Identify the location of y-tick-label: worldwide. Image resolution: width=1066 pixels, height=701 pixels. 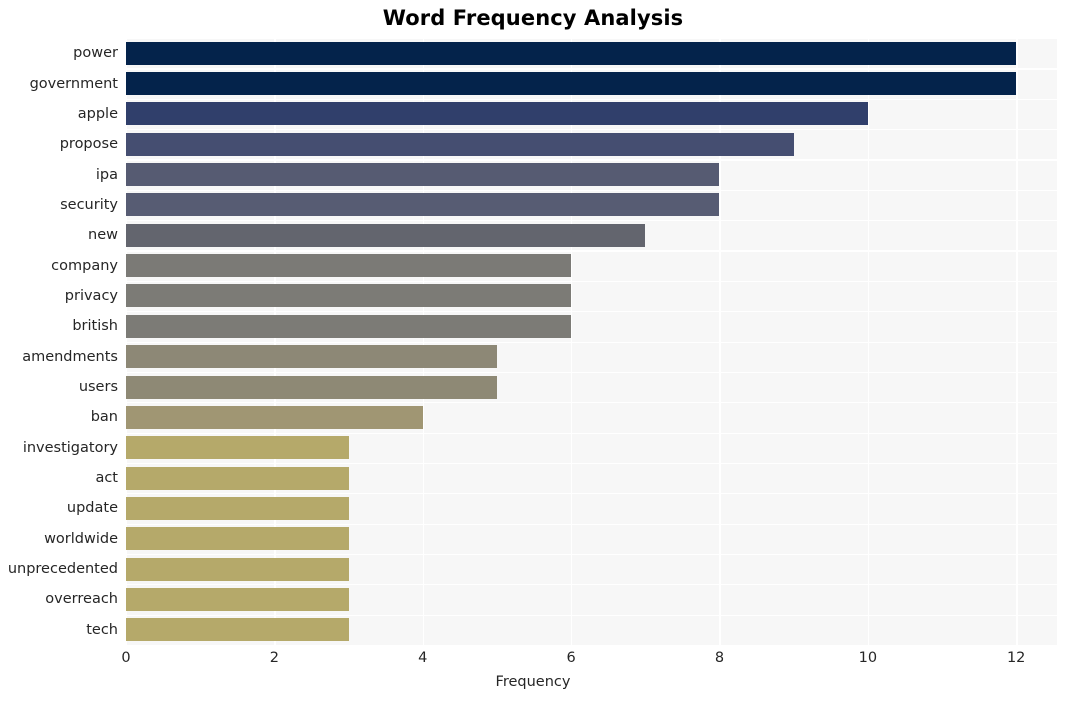
(81, 538).